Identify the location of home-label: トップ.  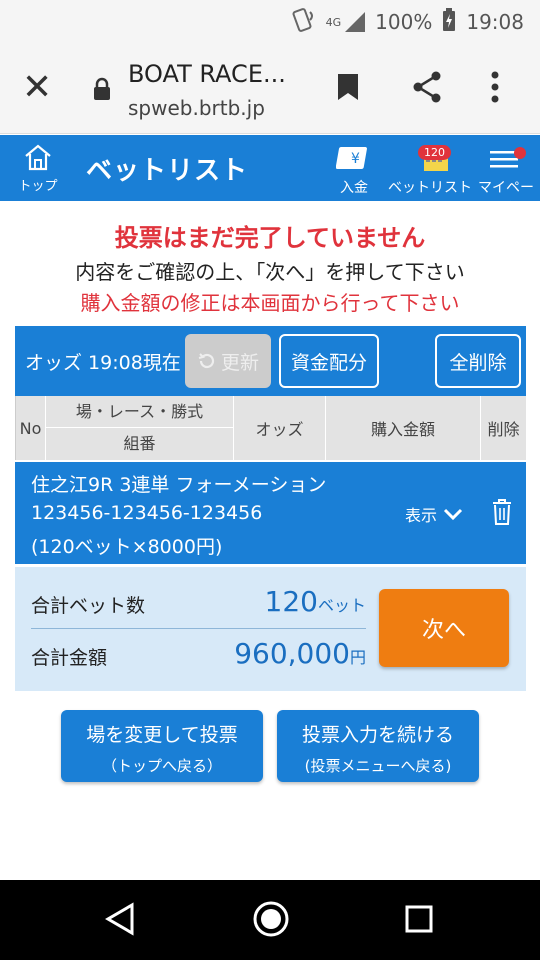
(38, 186).